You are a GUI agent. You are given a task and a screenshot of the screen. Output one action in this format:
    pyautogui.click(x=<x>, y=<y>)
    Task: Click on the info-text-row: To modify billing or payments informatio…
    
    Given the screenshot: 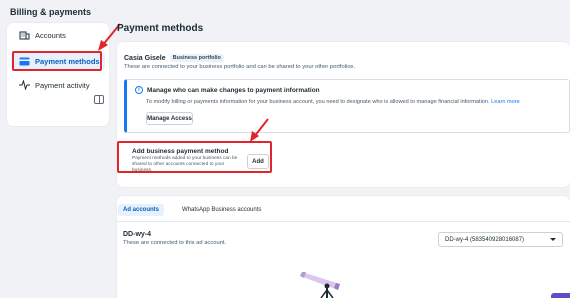 What is the action you would take?
    pyautogui.click(x=333, y=102)
    